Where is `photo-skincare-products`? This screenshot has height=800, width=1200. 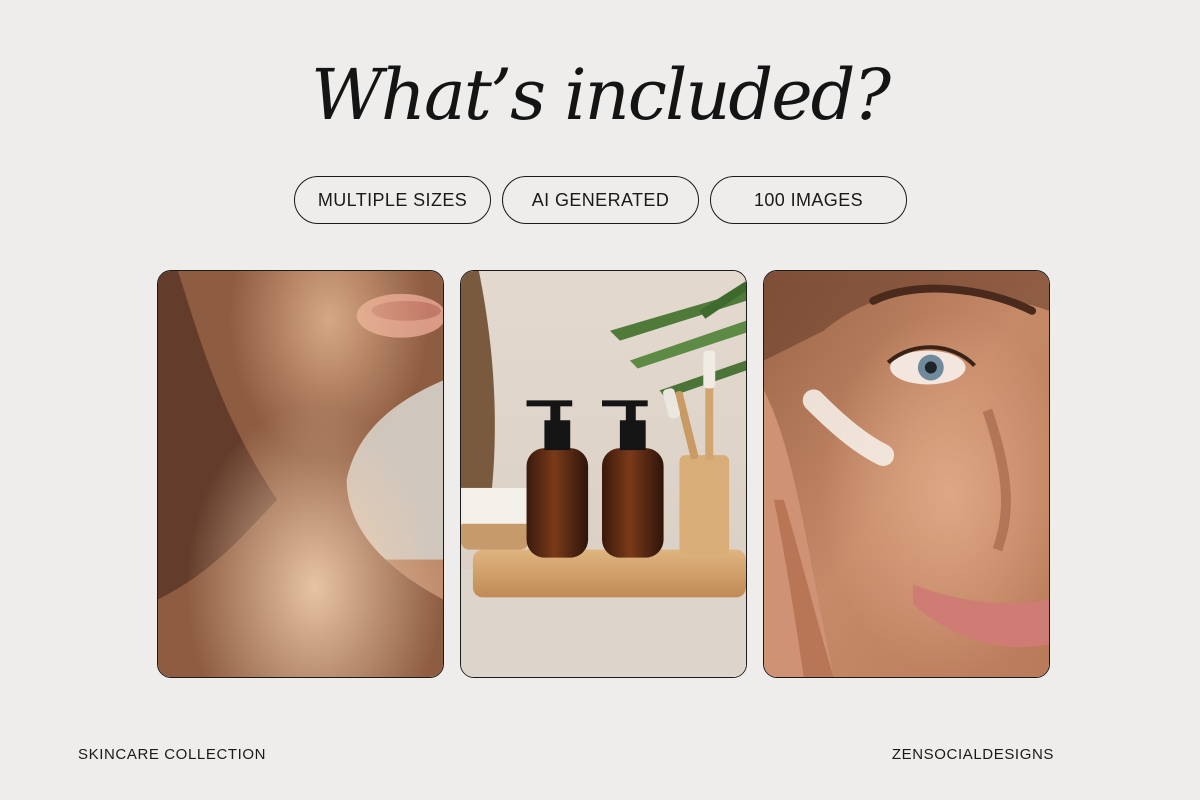 photo-skincare-products is located at coordinates (603, 474).